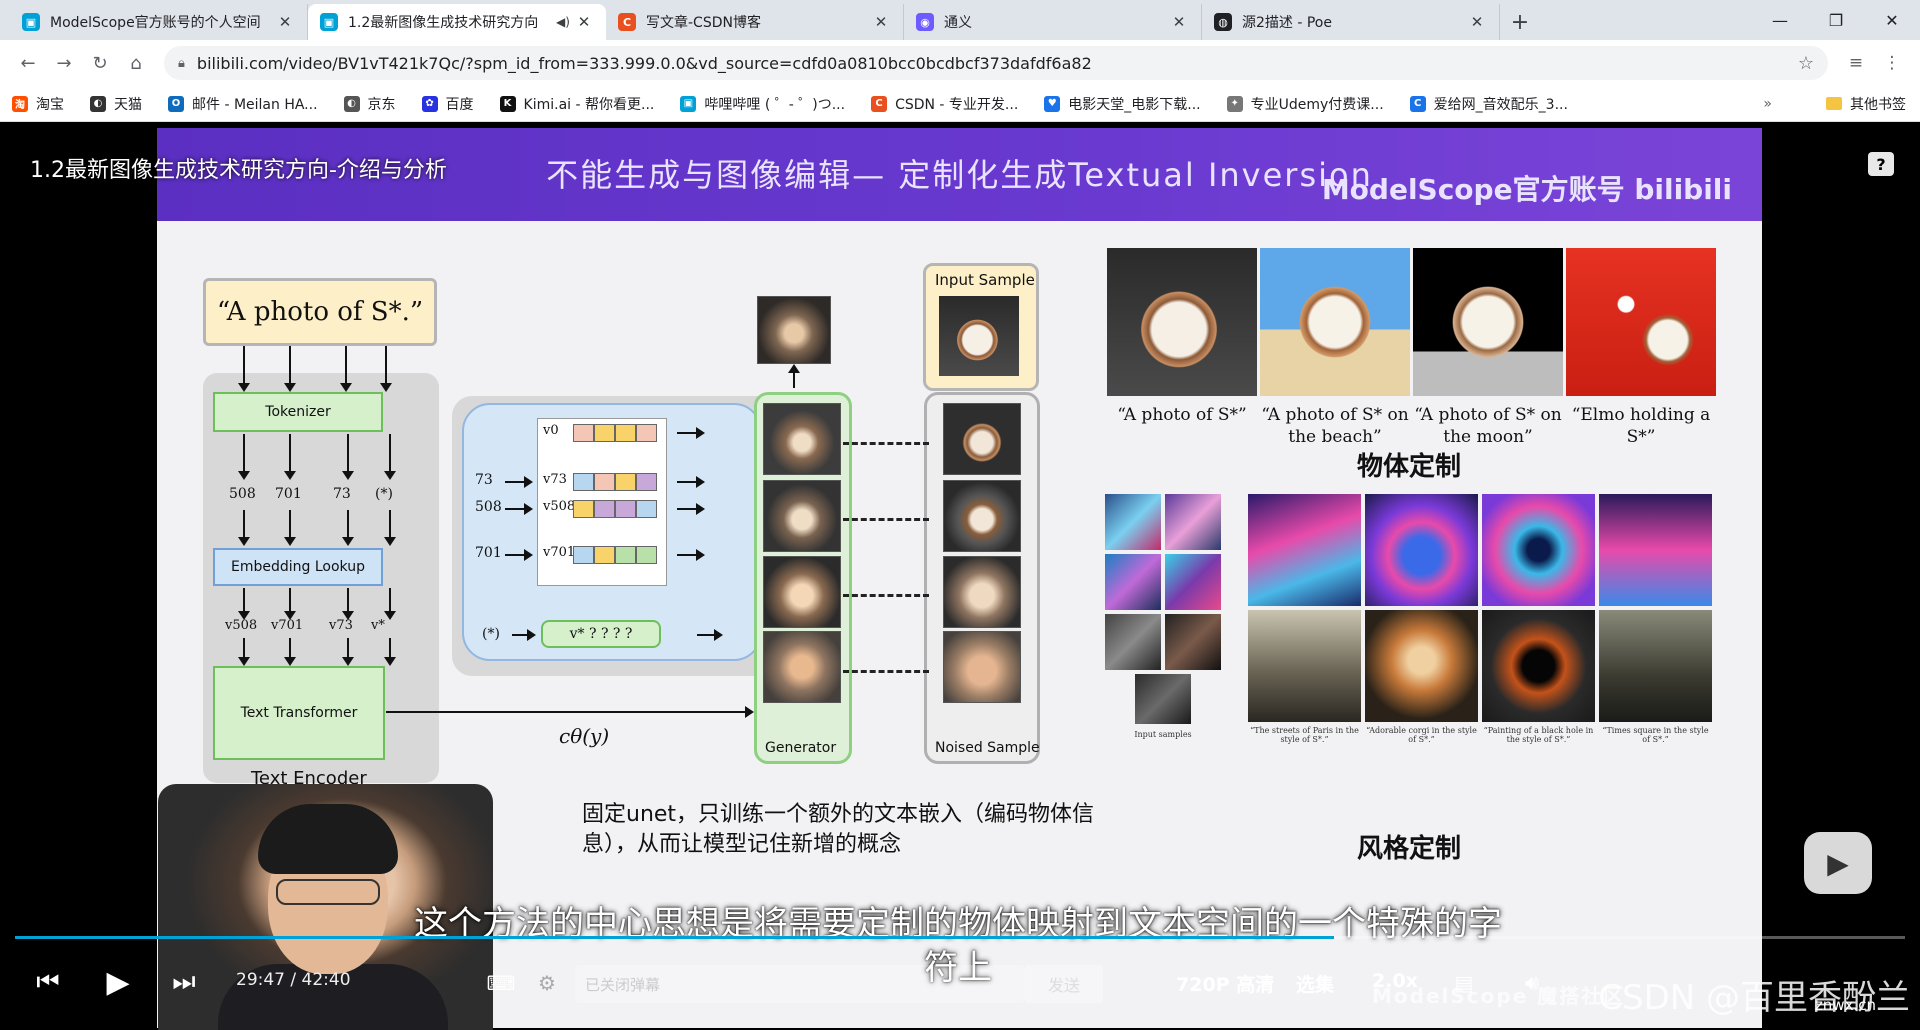  Describe the element at coordinates (1133, 582) in the screenshot. I see `style-input-thumb` at that location.